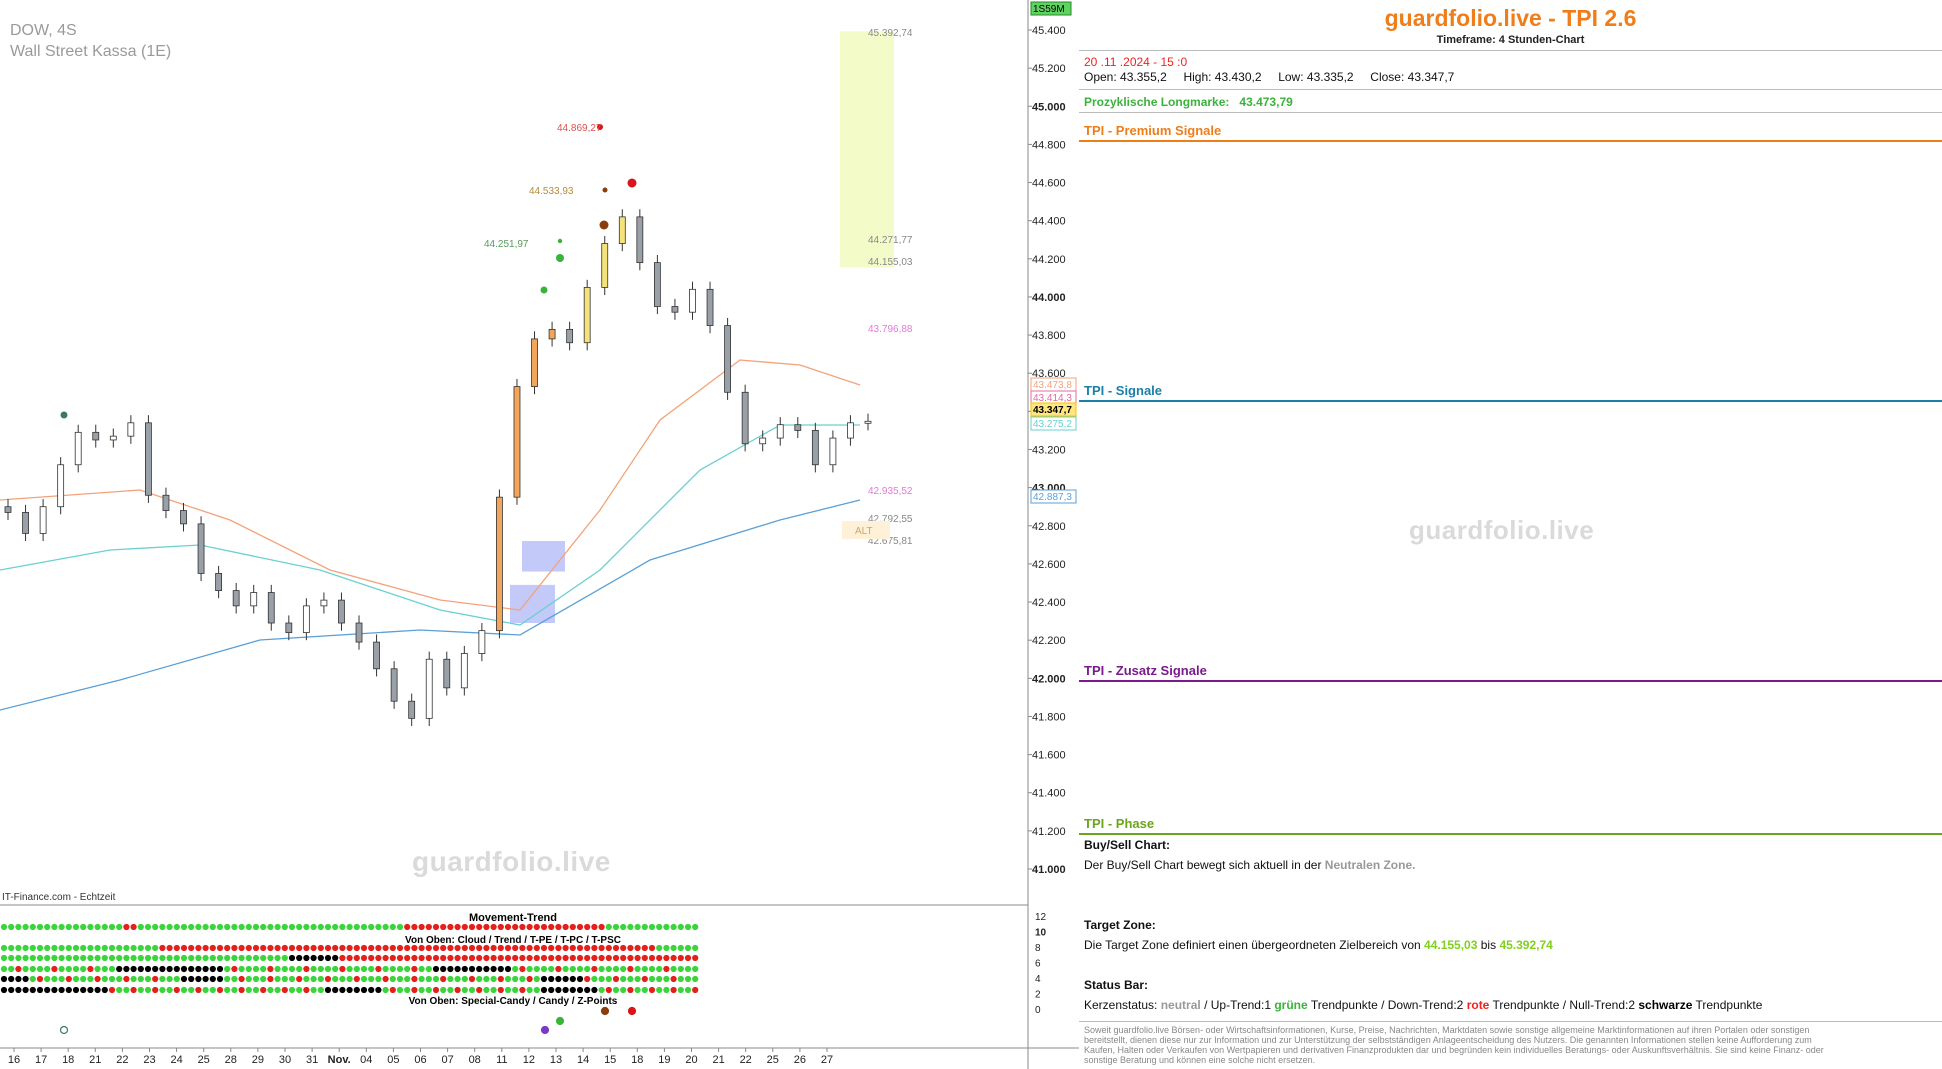 This screenshot has width=1942, height=1069. I want to click on status-p4: Trendpunkte / Null-Trend:2, so click(1563, 1005).